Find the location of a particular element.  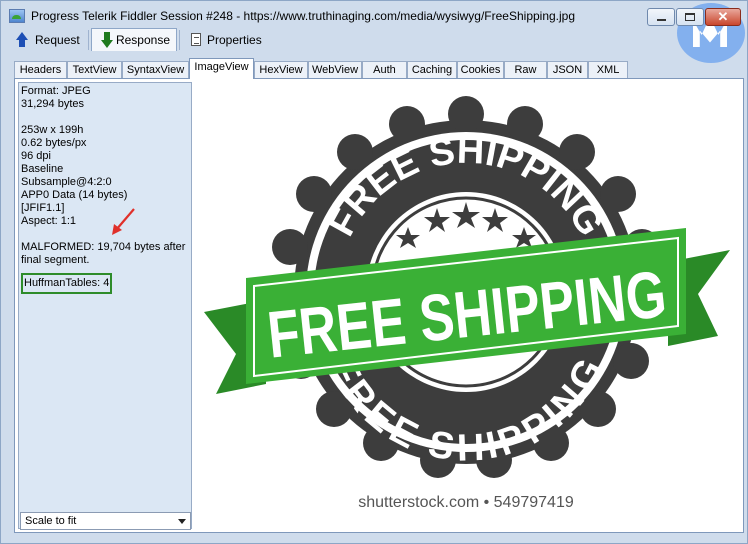

close-icon: ✕ is located at coordinates (723, 16).